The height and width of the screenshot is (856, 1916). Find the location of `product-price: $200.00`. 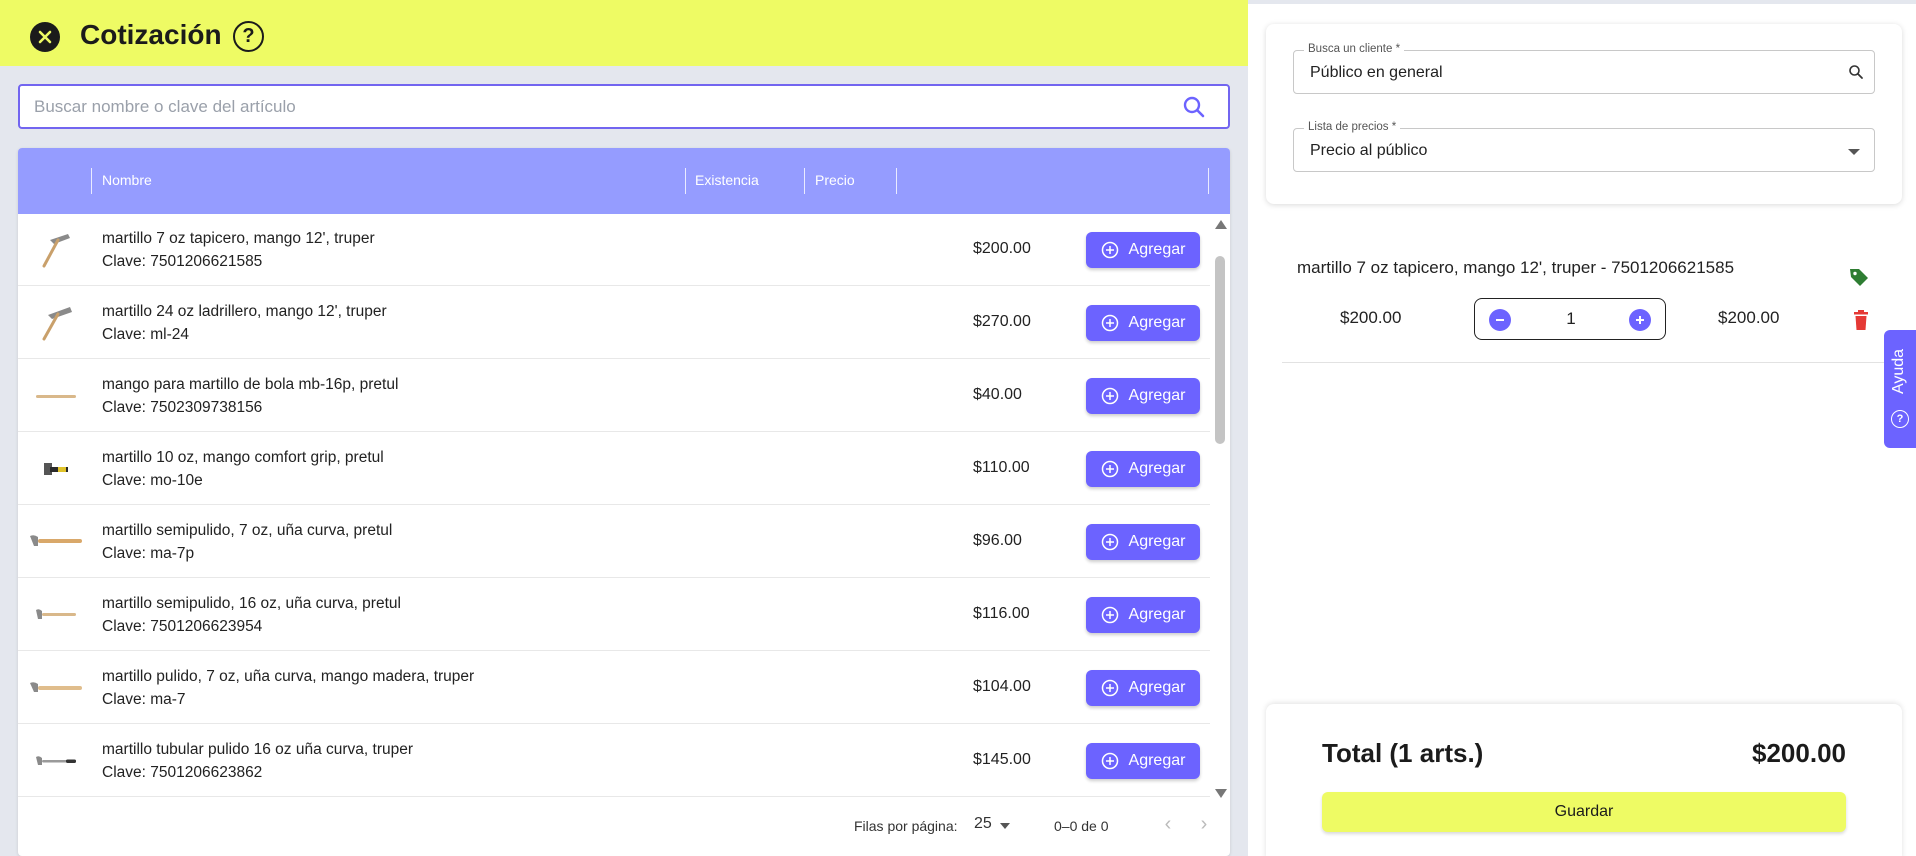

product-price: $200.00 is located at coordinates (1002, 248).